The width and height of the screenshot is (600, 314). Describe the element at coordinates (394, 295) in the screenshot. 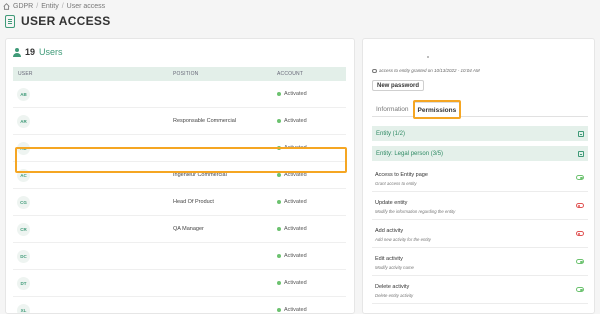

I see `permission-description: Delete entity activity` at that location.